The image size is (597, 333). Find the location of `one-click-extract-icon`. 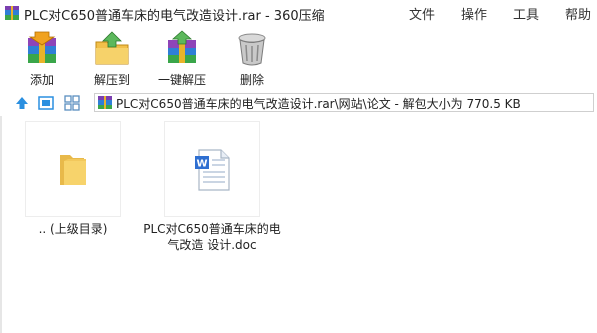

one-click-extract-icon is located at coordinates (182, 46).